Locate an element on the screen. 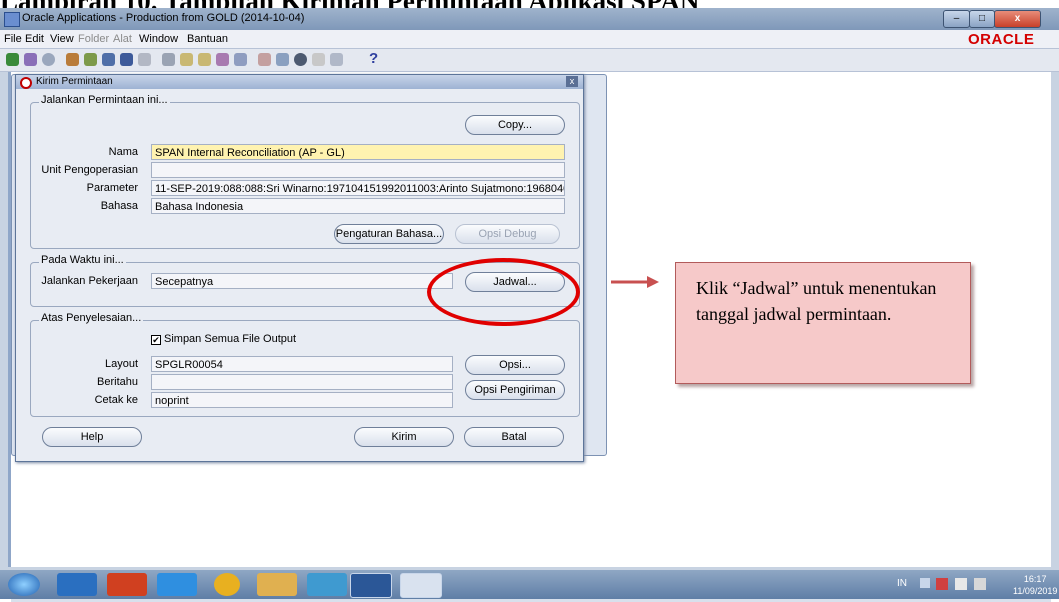 The width and height of the screenshot is (1059, 602). dialog-close-button: x is located at coordinates (572, 81).